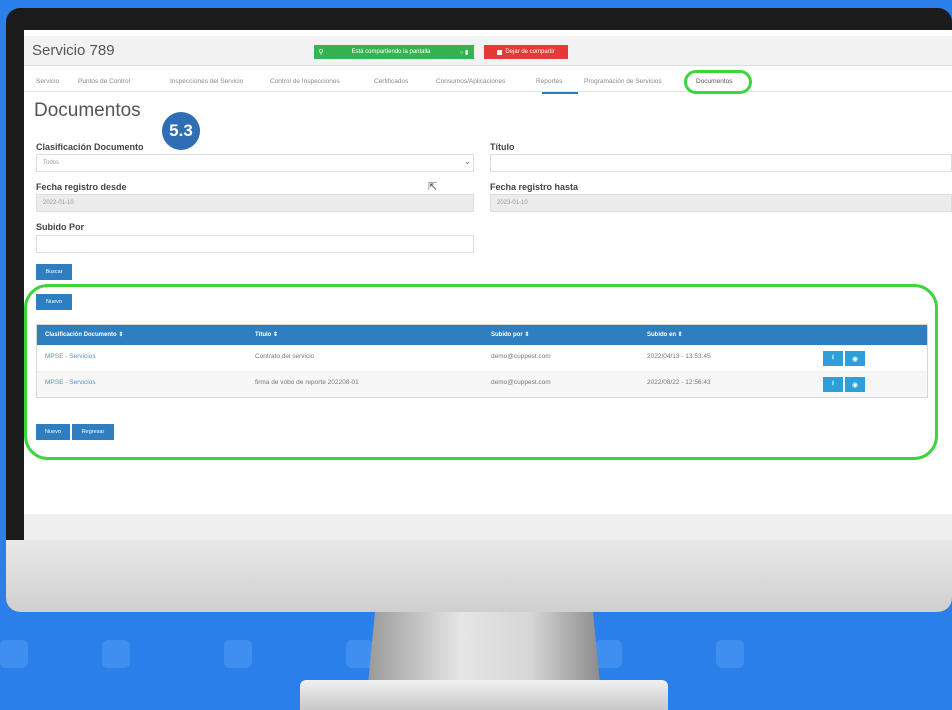  What do you see at coordinates (255, 203) in the screenshot?
I see `fecha-desde-input: 2022-01-10` at bounding box center [255, 203].